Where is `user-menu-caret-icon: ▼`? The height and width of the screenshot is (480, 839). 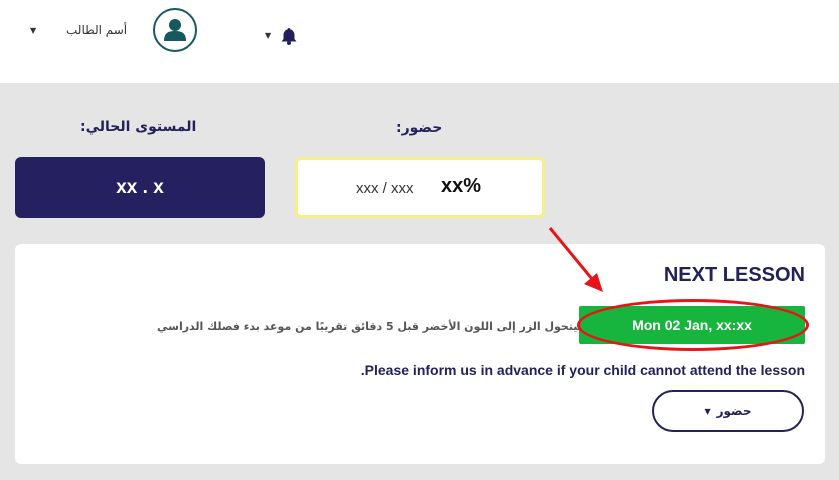 user-menu-caret-icon: ▼ is located at coordinates (33, 30).